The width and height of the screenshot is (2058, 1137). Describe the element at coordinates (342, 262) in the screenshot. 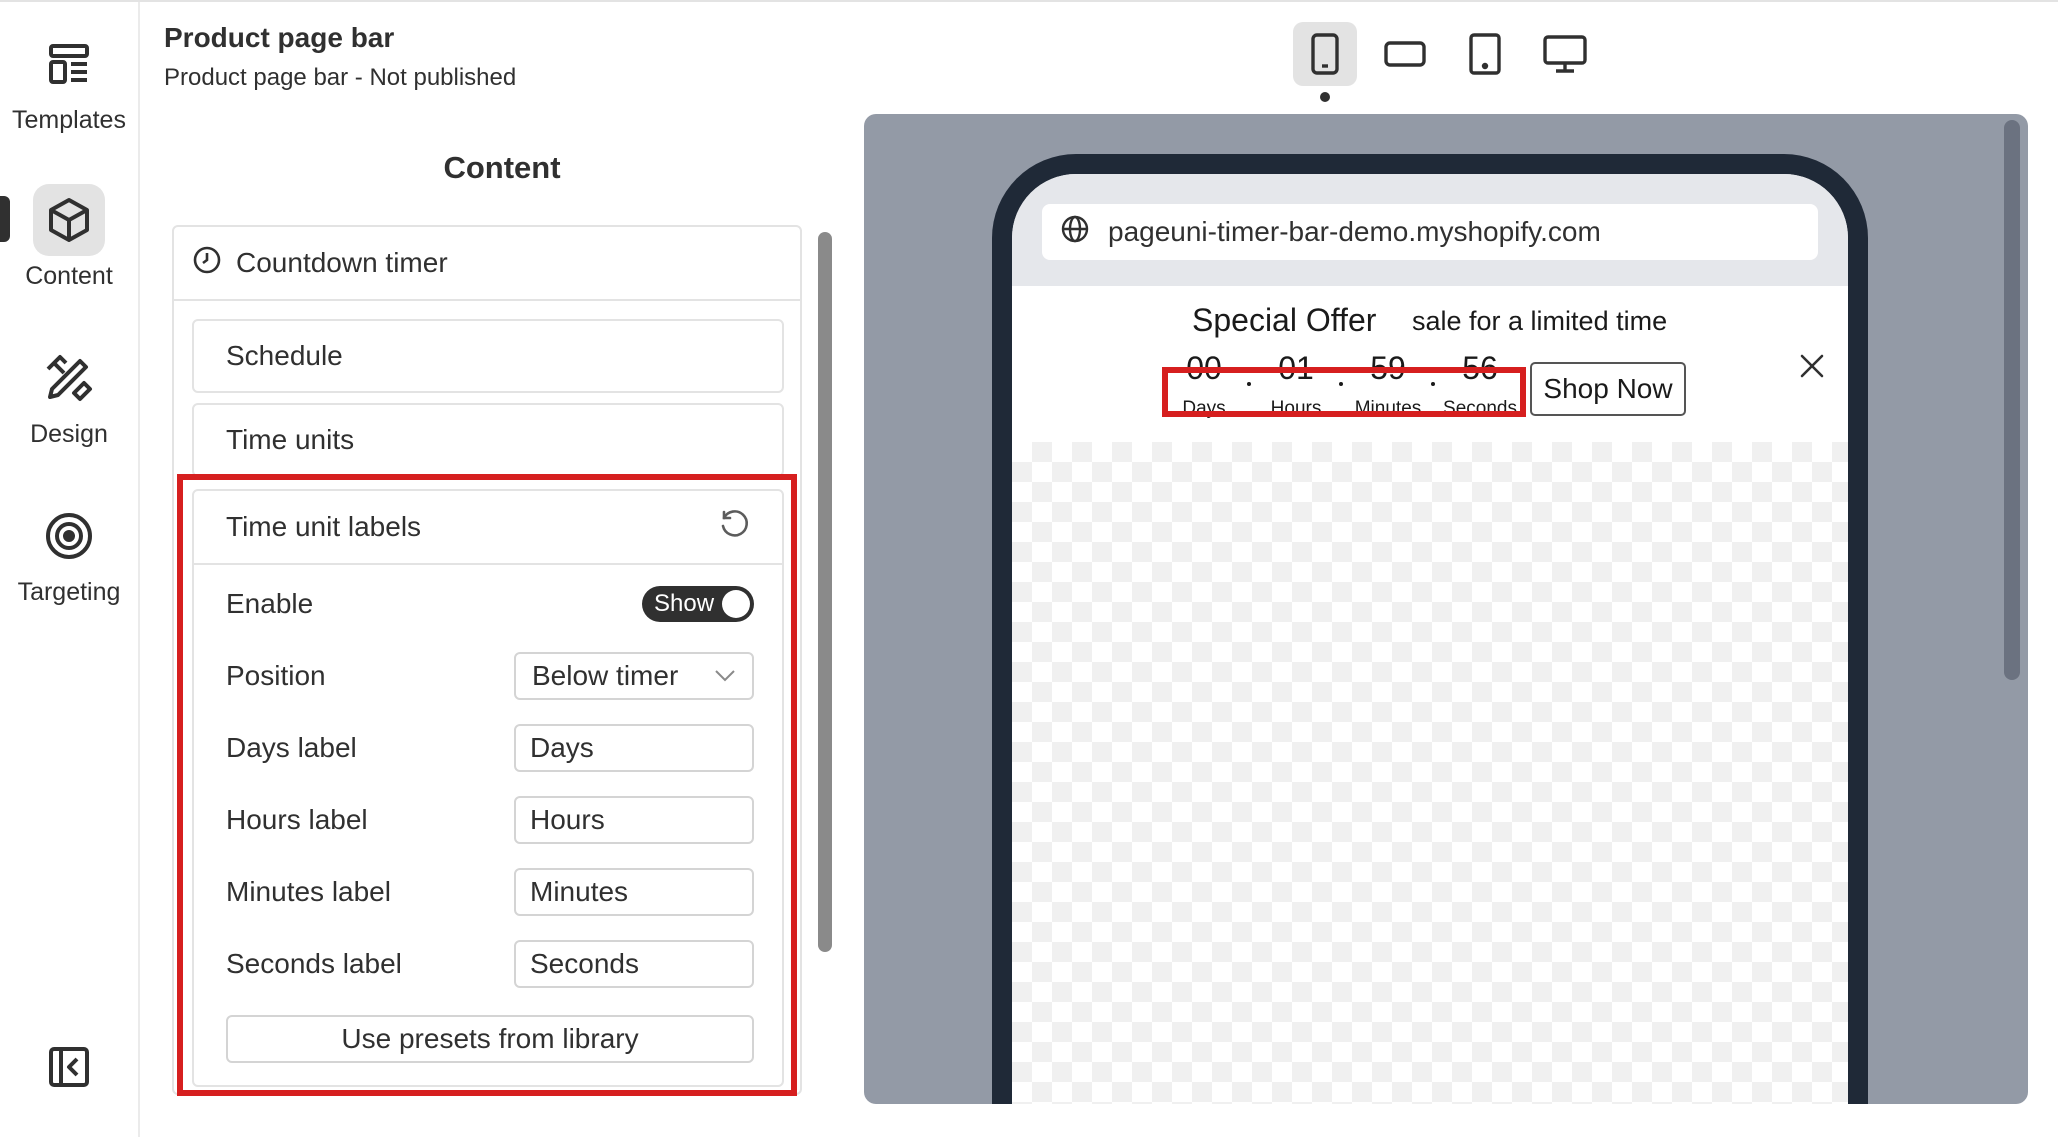

I see `section-title: Countdown timer` at that location.